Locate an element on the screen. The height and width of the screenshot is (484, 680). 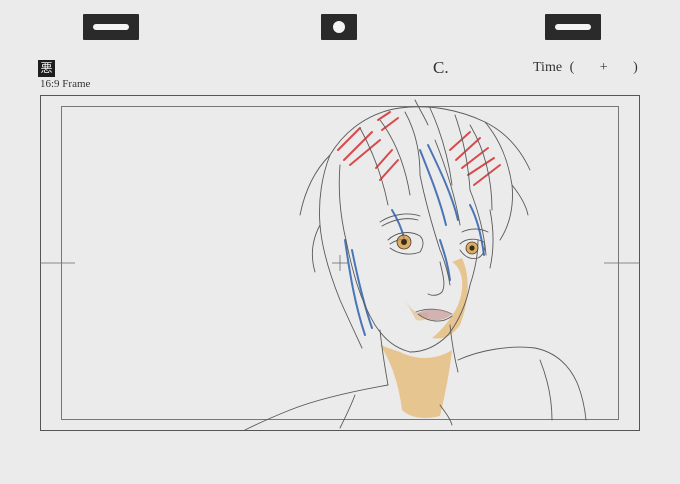
hair-red-accents is located at coordinates (419, 148).